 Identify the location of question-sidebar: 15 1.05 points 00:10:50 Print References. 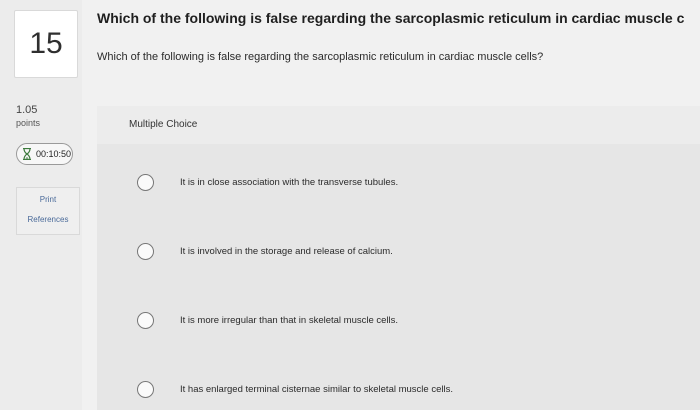
(41, 205).